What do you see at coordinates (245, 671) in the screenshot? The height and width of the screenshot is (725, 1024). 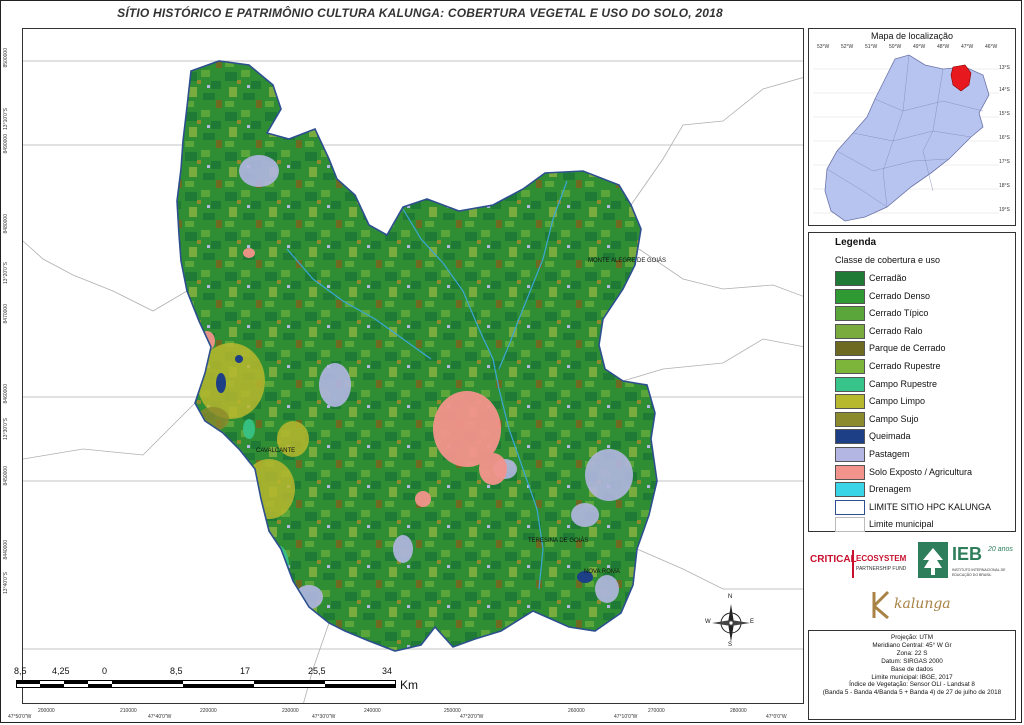 I see `scale-label: 17` at bounding box center [245, 671].